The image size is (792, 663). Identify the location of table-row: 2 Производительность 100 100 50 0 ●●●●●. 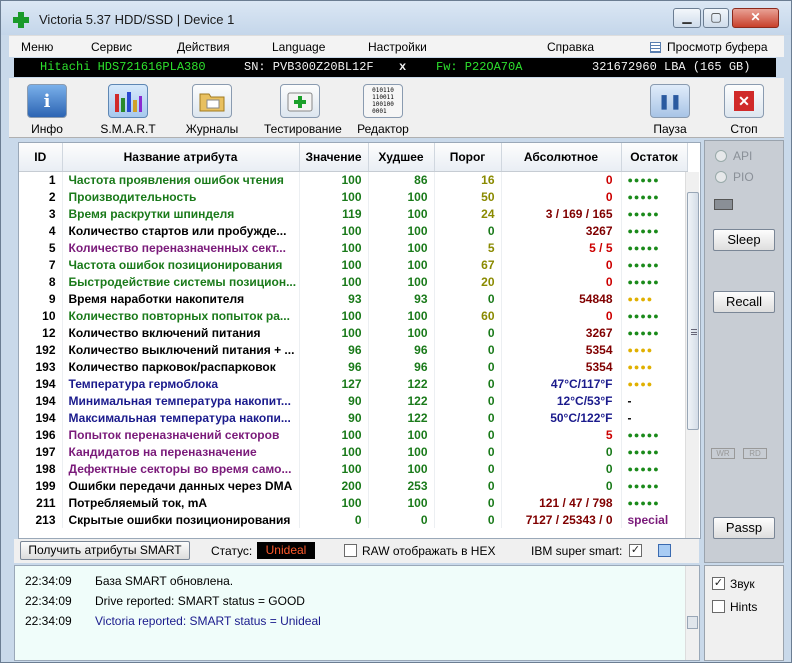
(353, 196).